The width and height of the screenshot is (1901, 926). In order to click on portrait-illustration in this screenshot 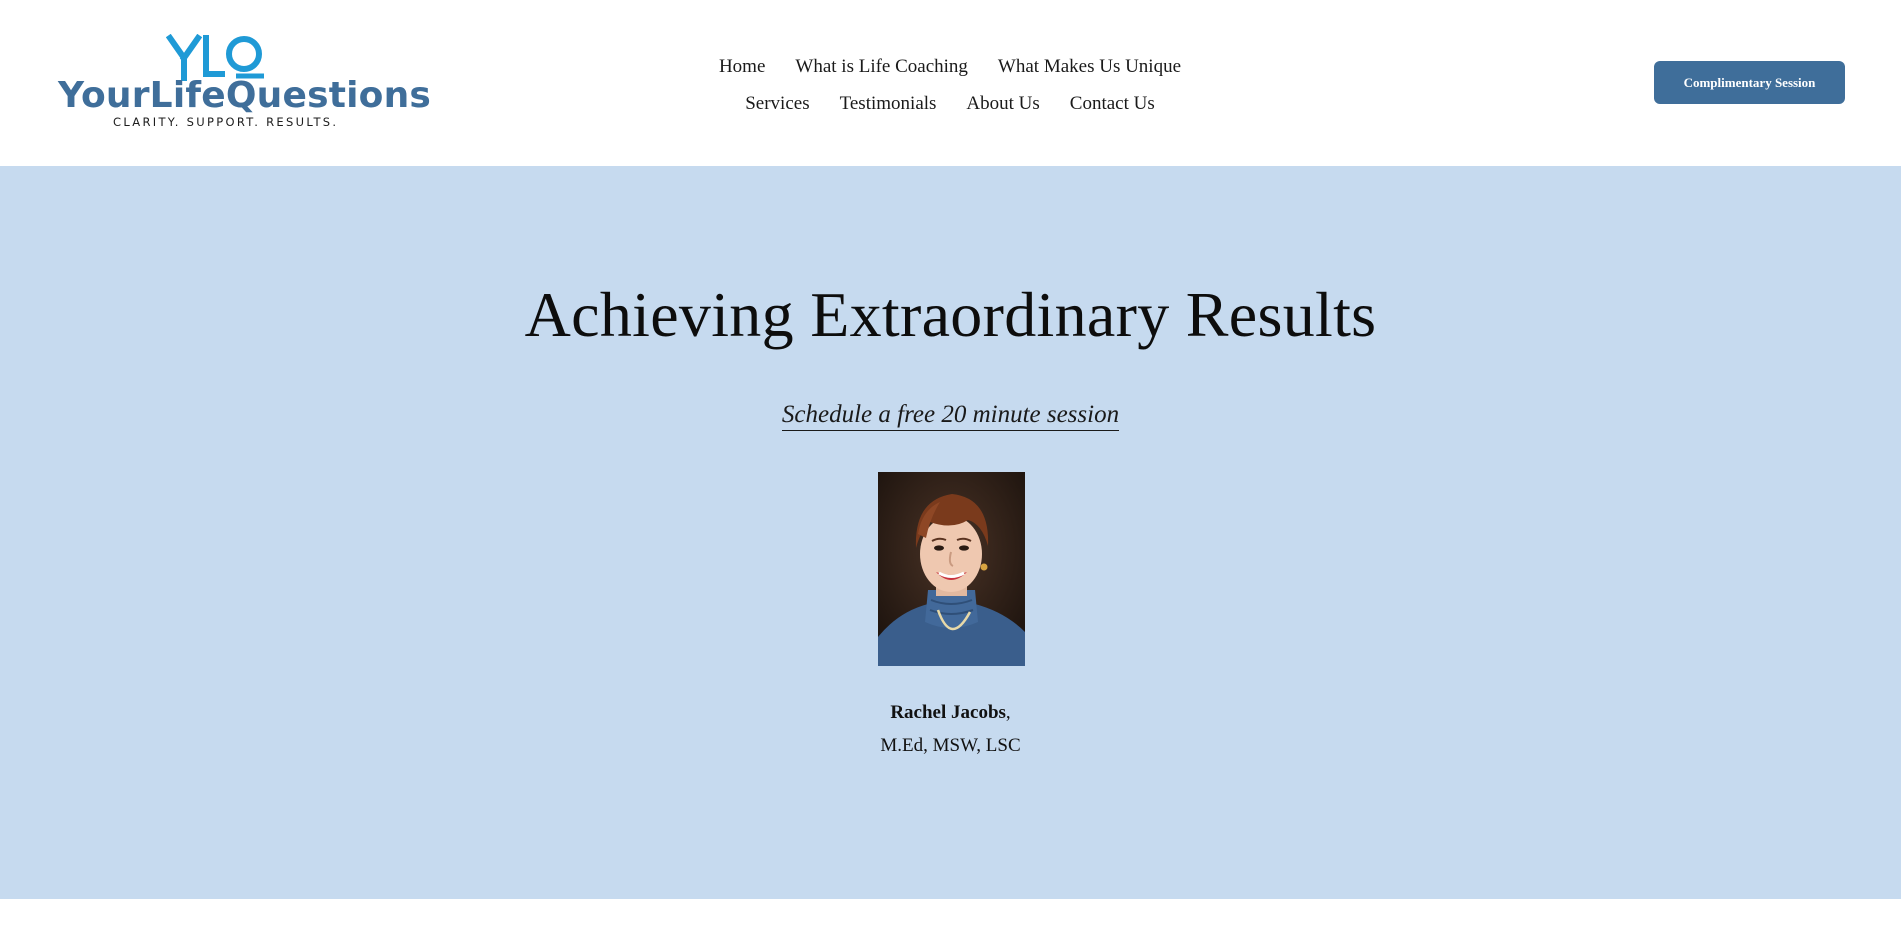, I will do `click(951, 569)`.